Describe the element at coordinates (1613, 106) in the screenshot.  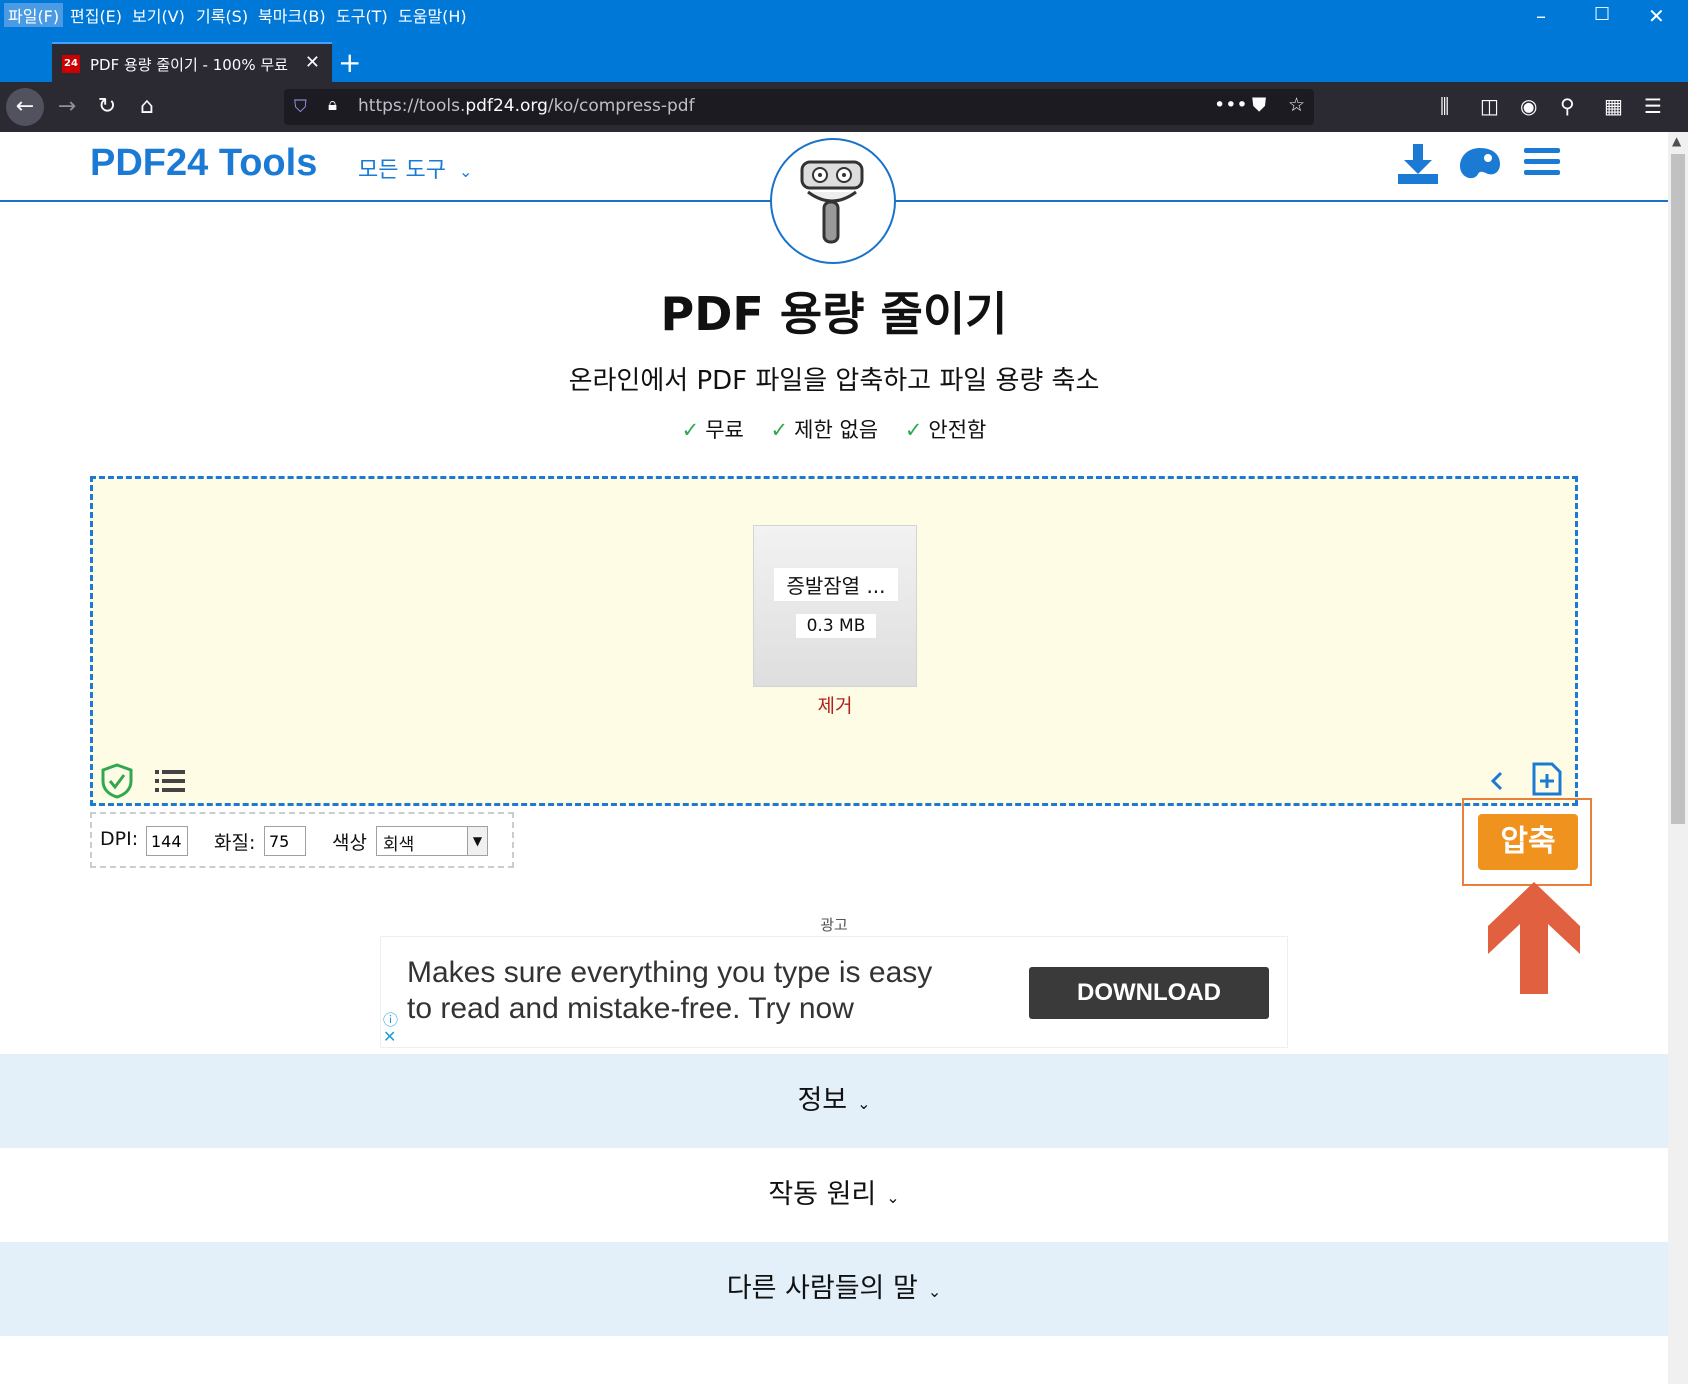
I see `whats-new-gift-icon: ▦` at that location.